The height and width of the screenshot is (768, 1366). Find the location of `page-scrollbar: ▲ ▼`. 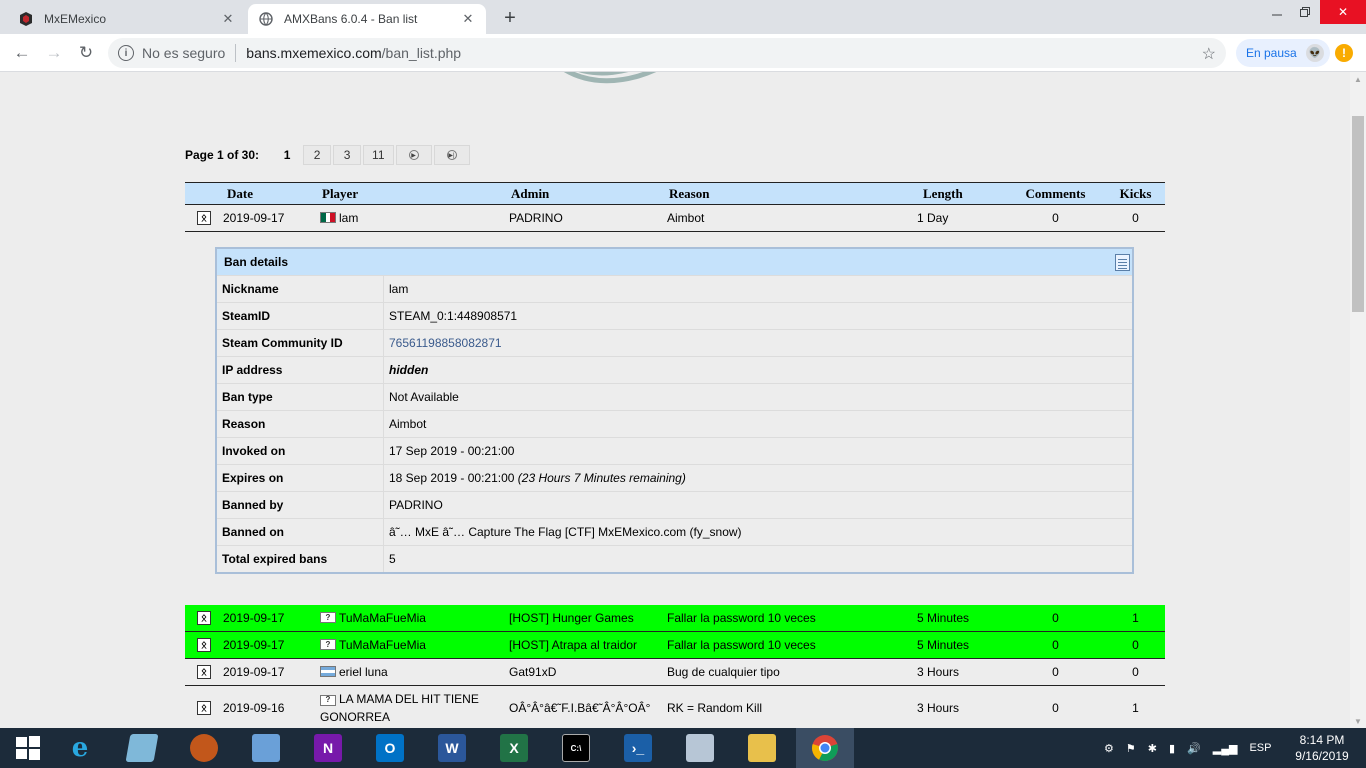

page-scrollbar: ▲ ▼ is located at coordinates (1358, 400).